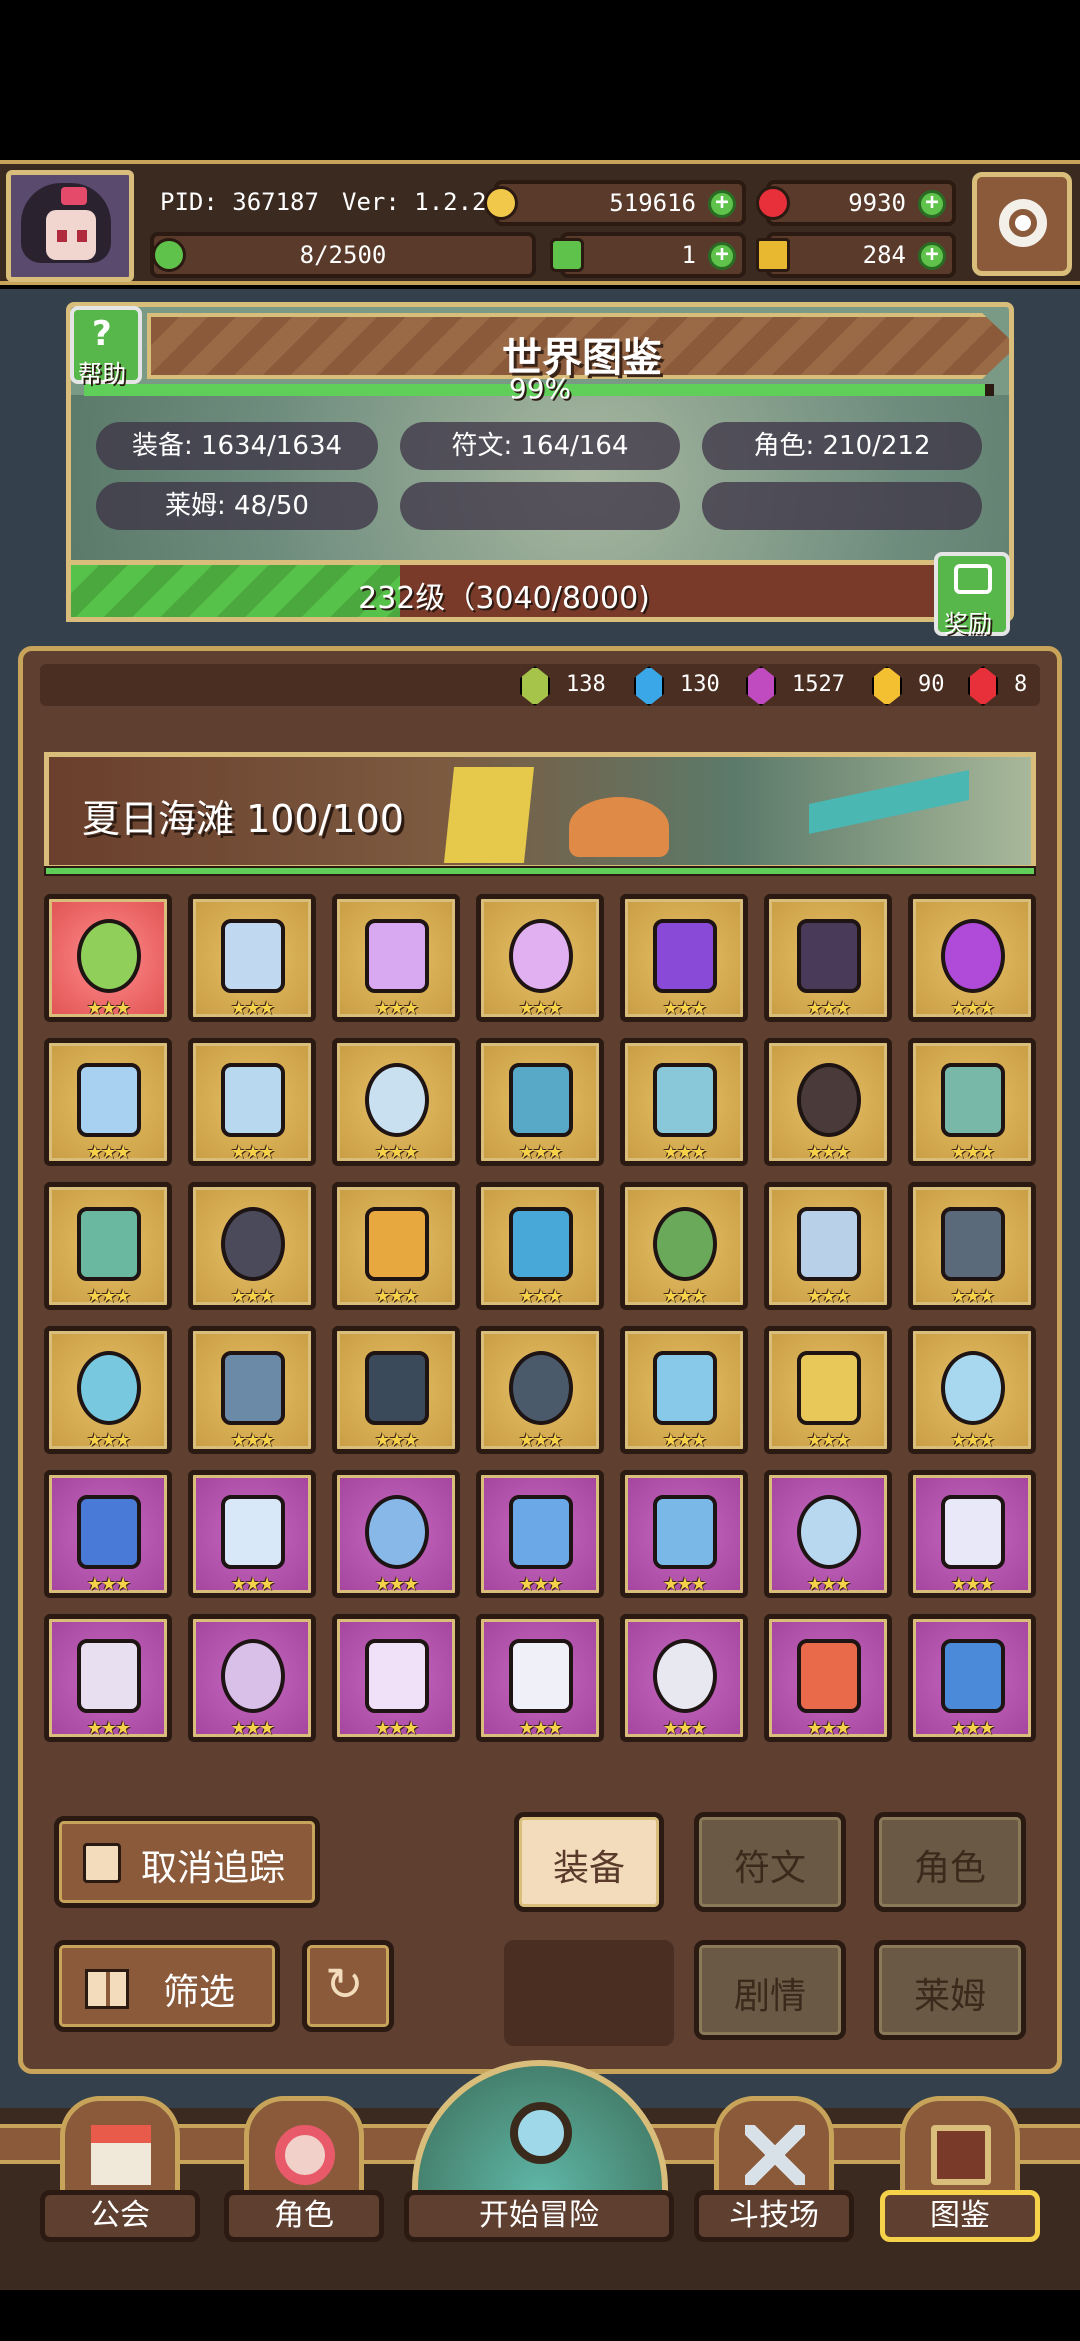 The width and height of the screenshot is (1080, 2341). Describe the element at coordinates (237, 506) in the screenshot. I see `stat-slime: 莱姆: 48/50` at that location.